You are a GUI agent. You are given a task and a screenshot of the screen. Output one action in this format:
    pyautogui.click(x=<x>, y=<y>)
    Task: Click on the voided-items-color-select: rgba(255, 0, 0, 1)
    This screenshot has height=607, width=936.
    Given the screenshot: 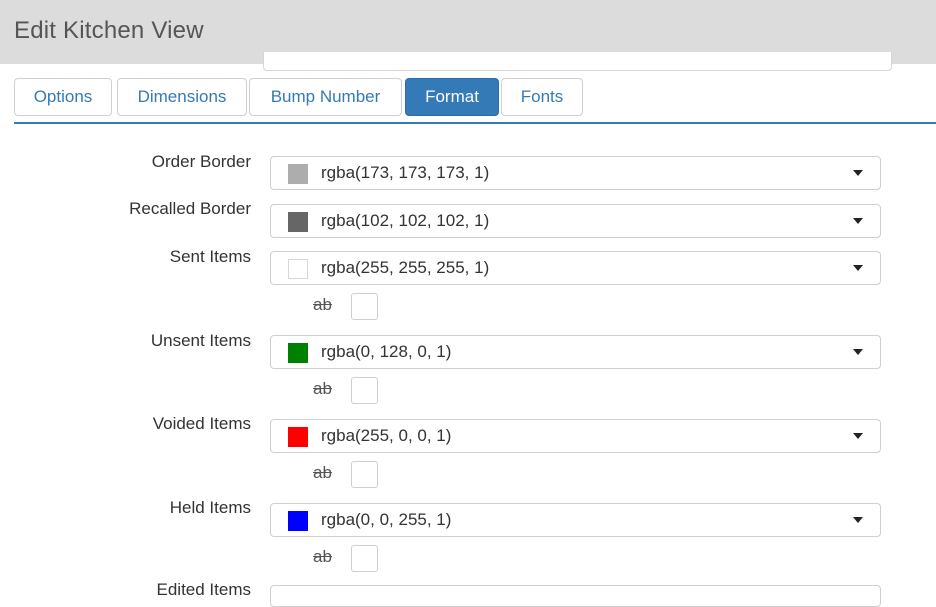 What is the action you would take?
    pyautogui.click(x=575, y=436)
    